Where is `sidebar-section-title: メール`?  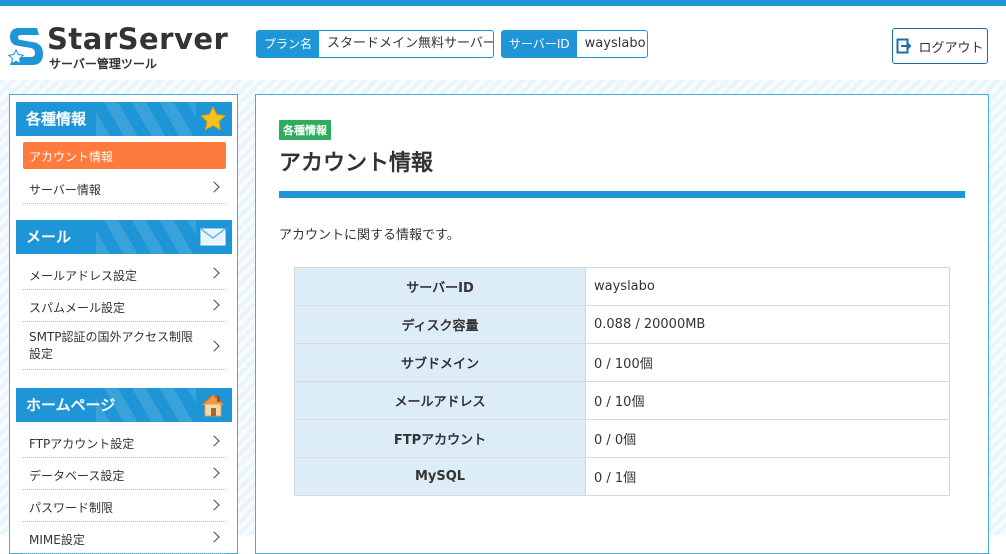 sidebar-section-title: メール is located at coordinates (49, 237).